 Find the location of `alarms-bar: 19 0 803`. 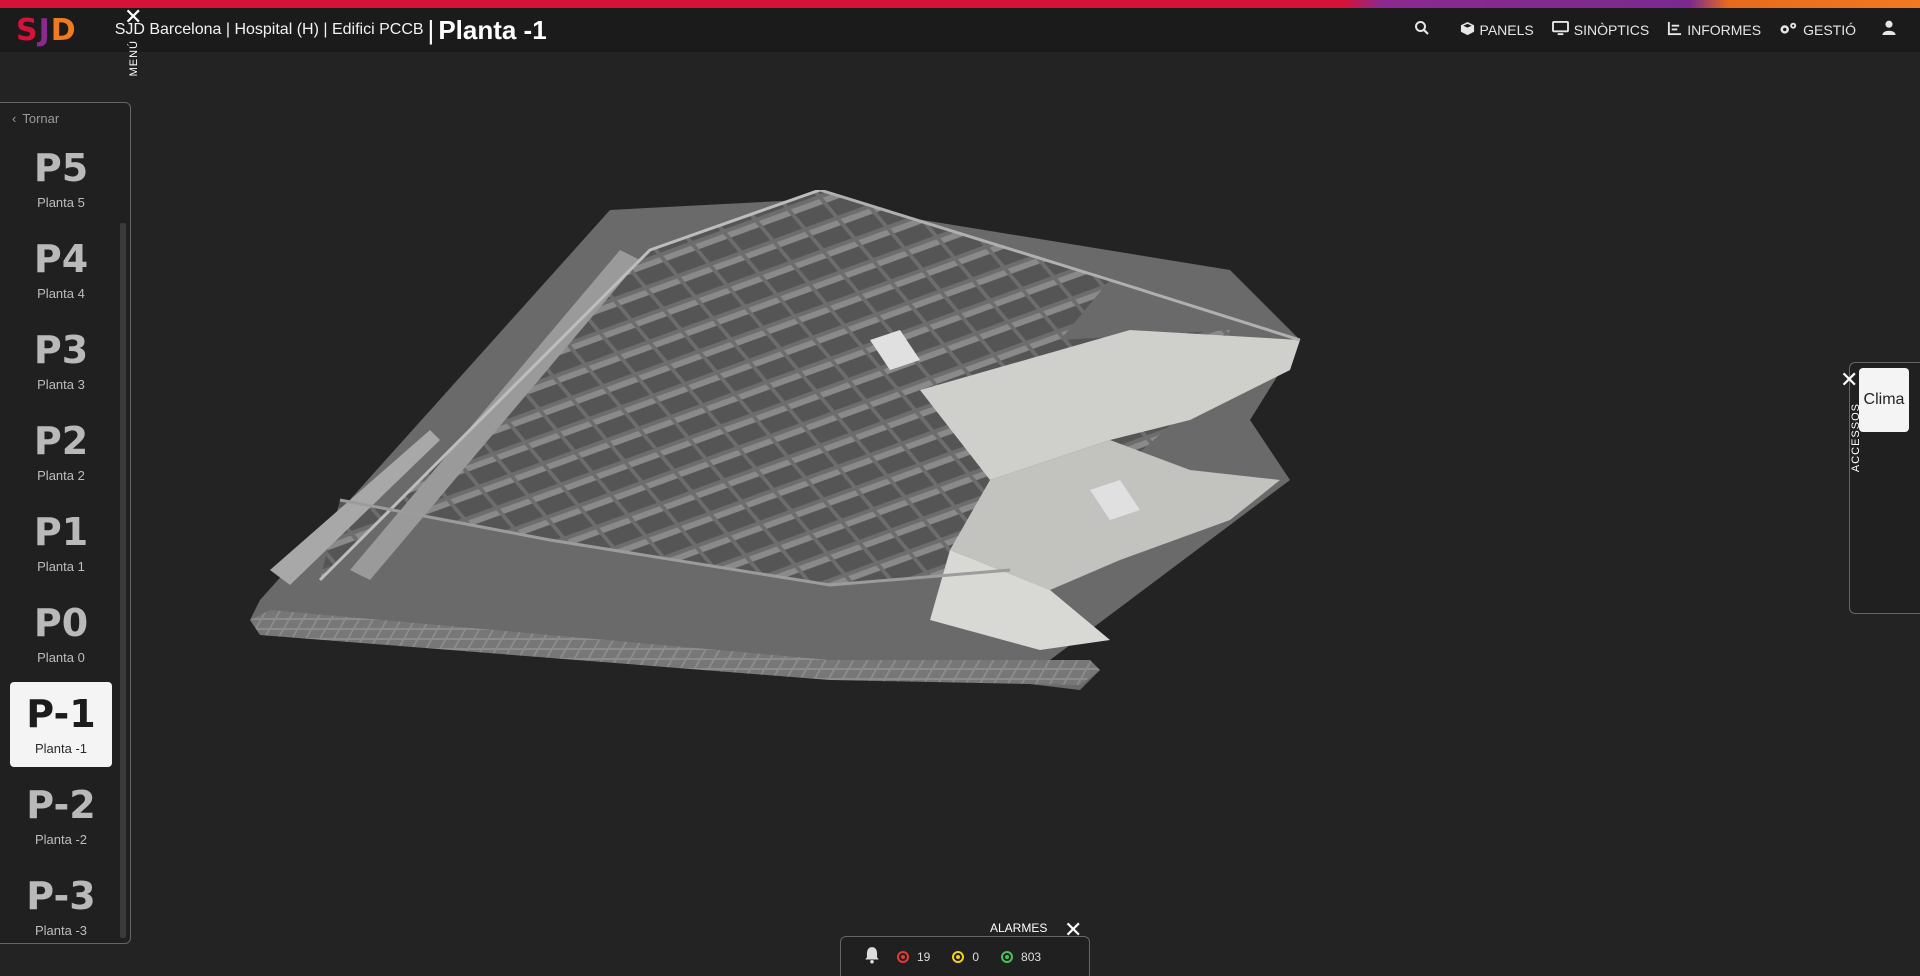

alarms-bar: 19 0 803 is located at coordinates (965, 956).